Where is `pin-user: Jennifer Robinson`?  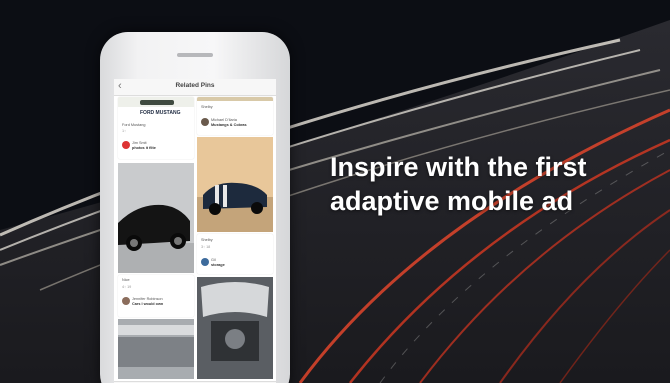
pin-user: Jennifer Robinson is located at coordinates (147, 299).